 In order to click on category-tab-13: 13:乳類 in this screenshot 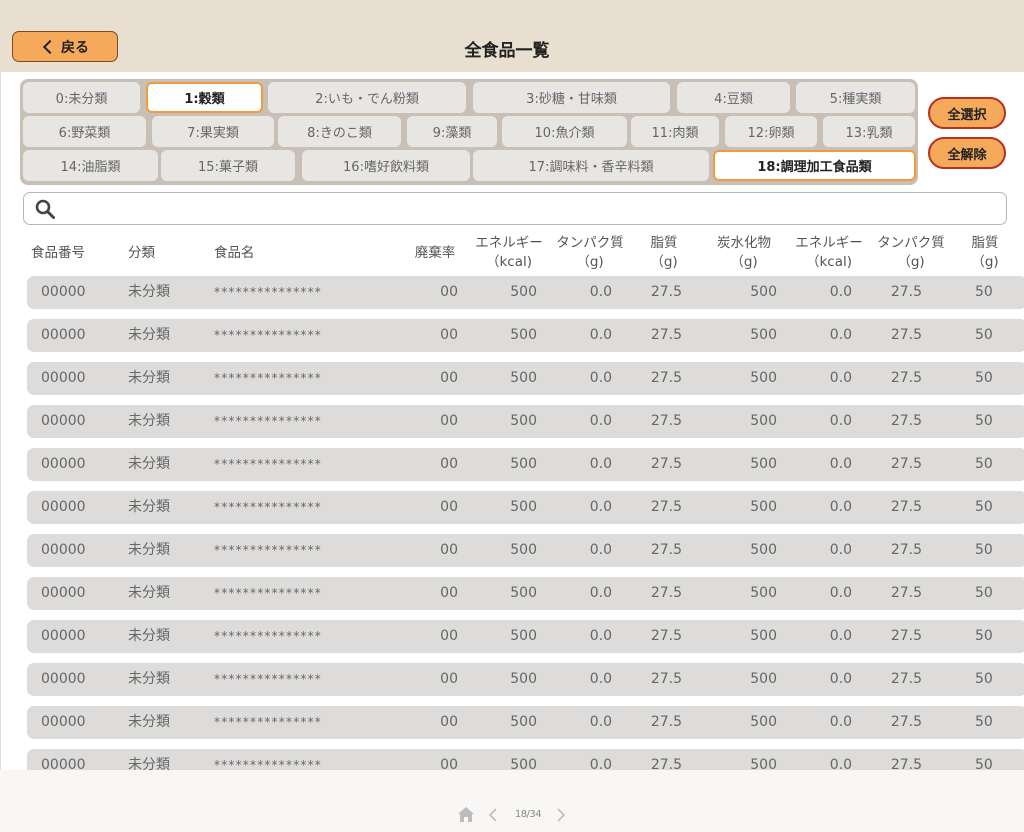, I will do `click(869, 131)`.